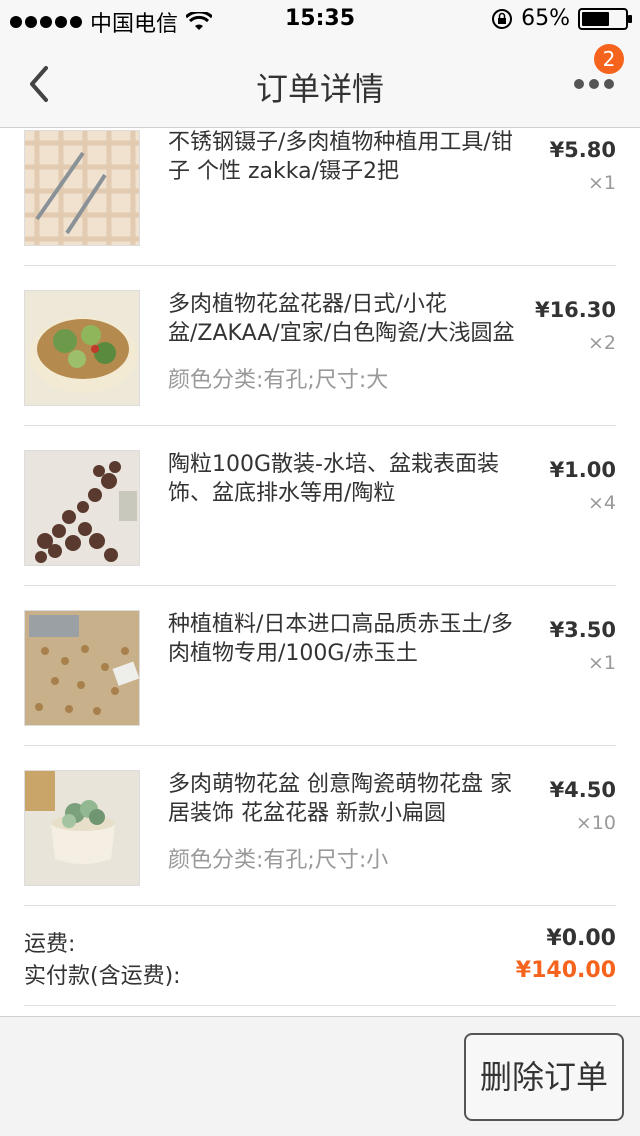 The width and height of the screenshot is (640, 1136). I want to click on delete-order-button: 删除订单, so click(544, 1077).